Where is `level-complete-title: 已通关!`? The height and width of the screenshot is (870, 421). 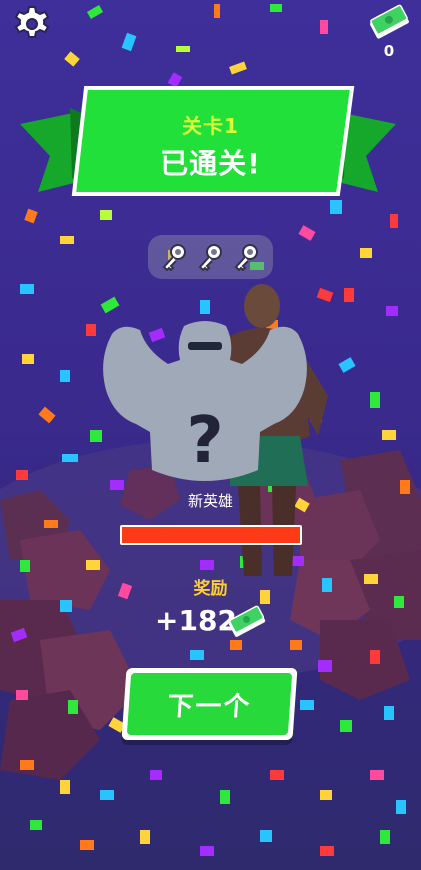
level-complete-title: 已通关! is located at coordinates (210, 163).